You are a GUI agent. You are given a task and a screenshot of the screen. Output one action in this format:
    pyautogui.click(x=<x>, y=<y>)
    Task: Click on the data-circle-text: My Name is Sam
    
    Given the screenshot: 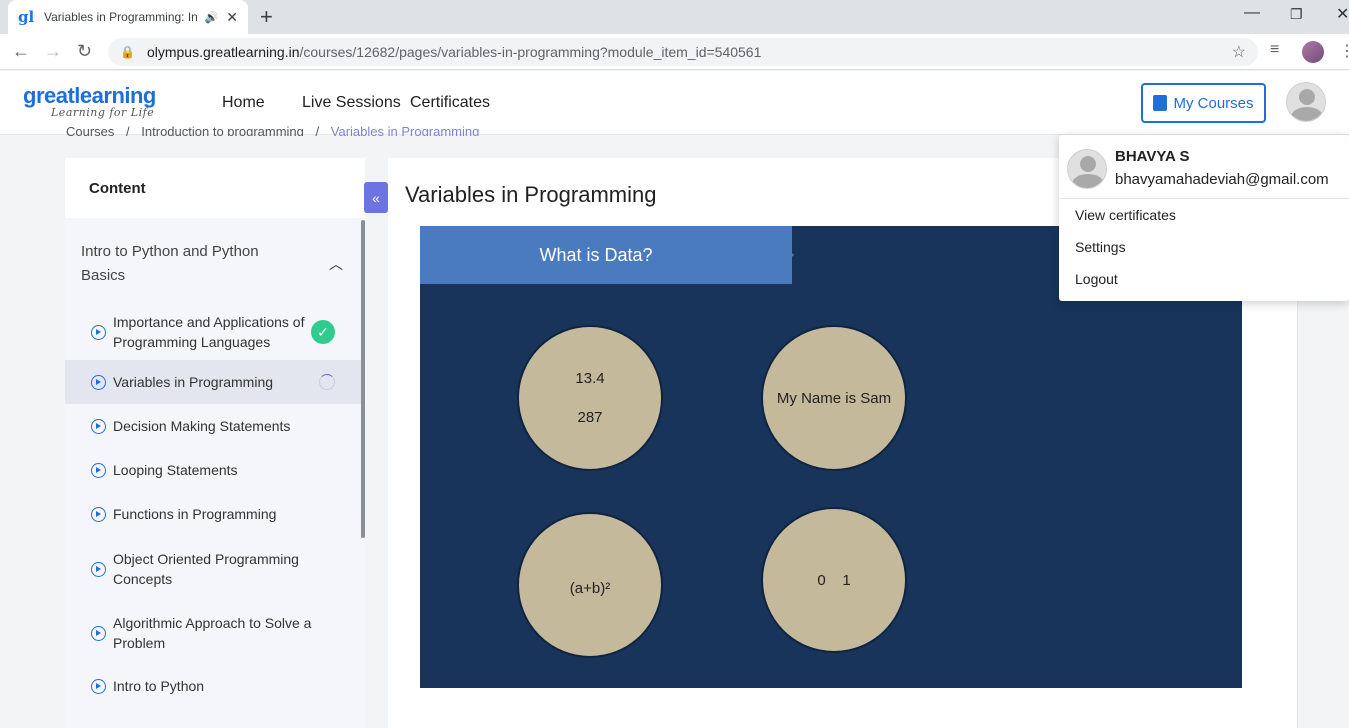 What is the action you would take?
    pyautogui.click(x=834, y=398)
    